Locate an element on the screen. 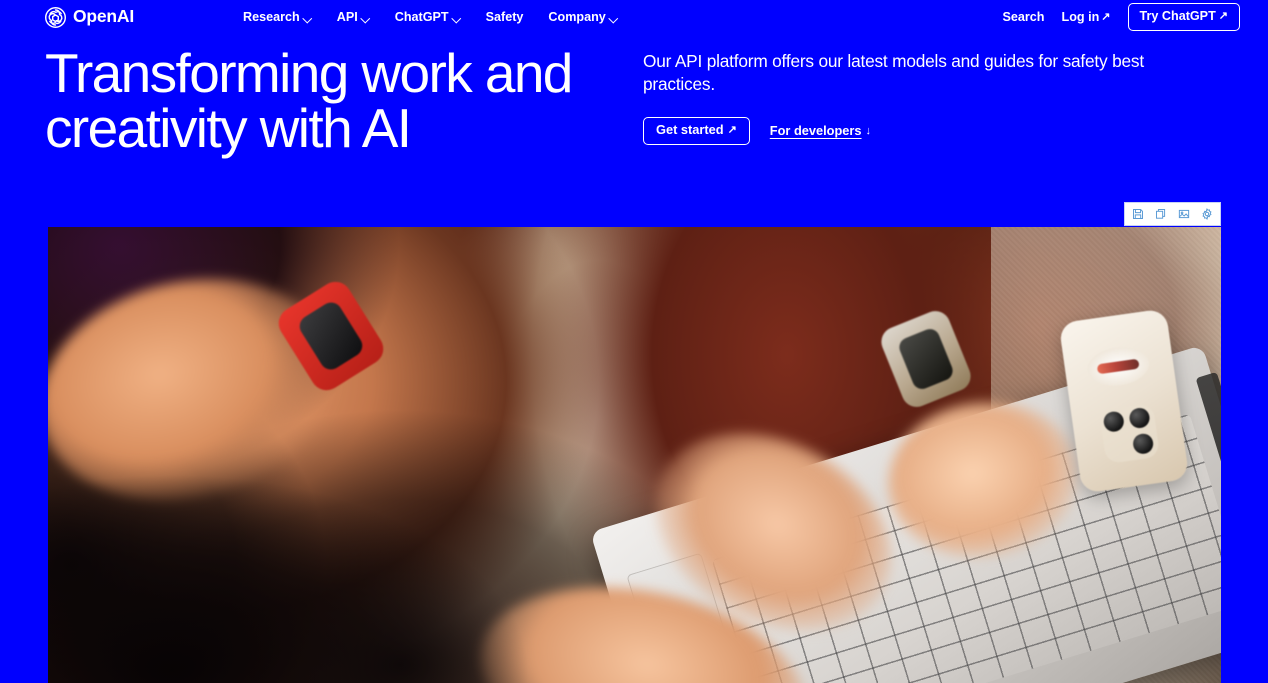  get-started-label: Get started is located at coordinates (690, 130).